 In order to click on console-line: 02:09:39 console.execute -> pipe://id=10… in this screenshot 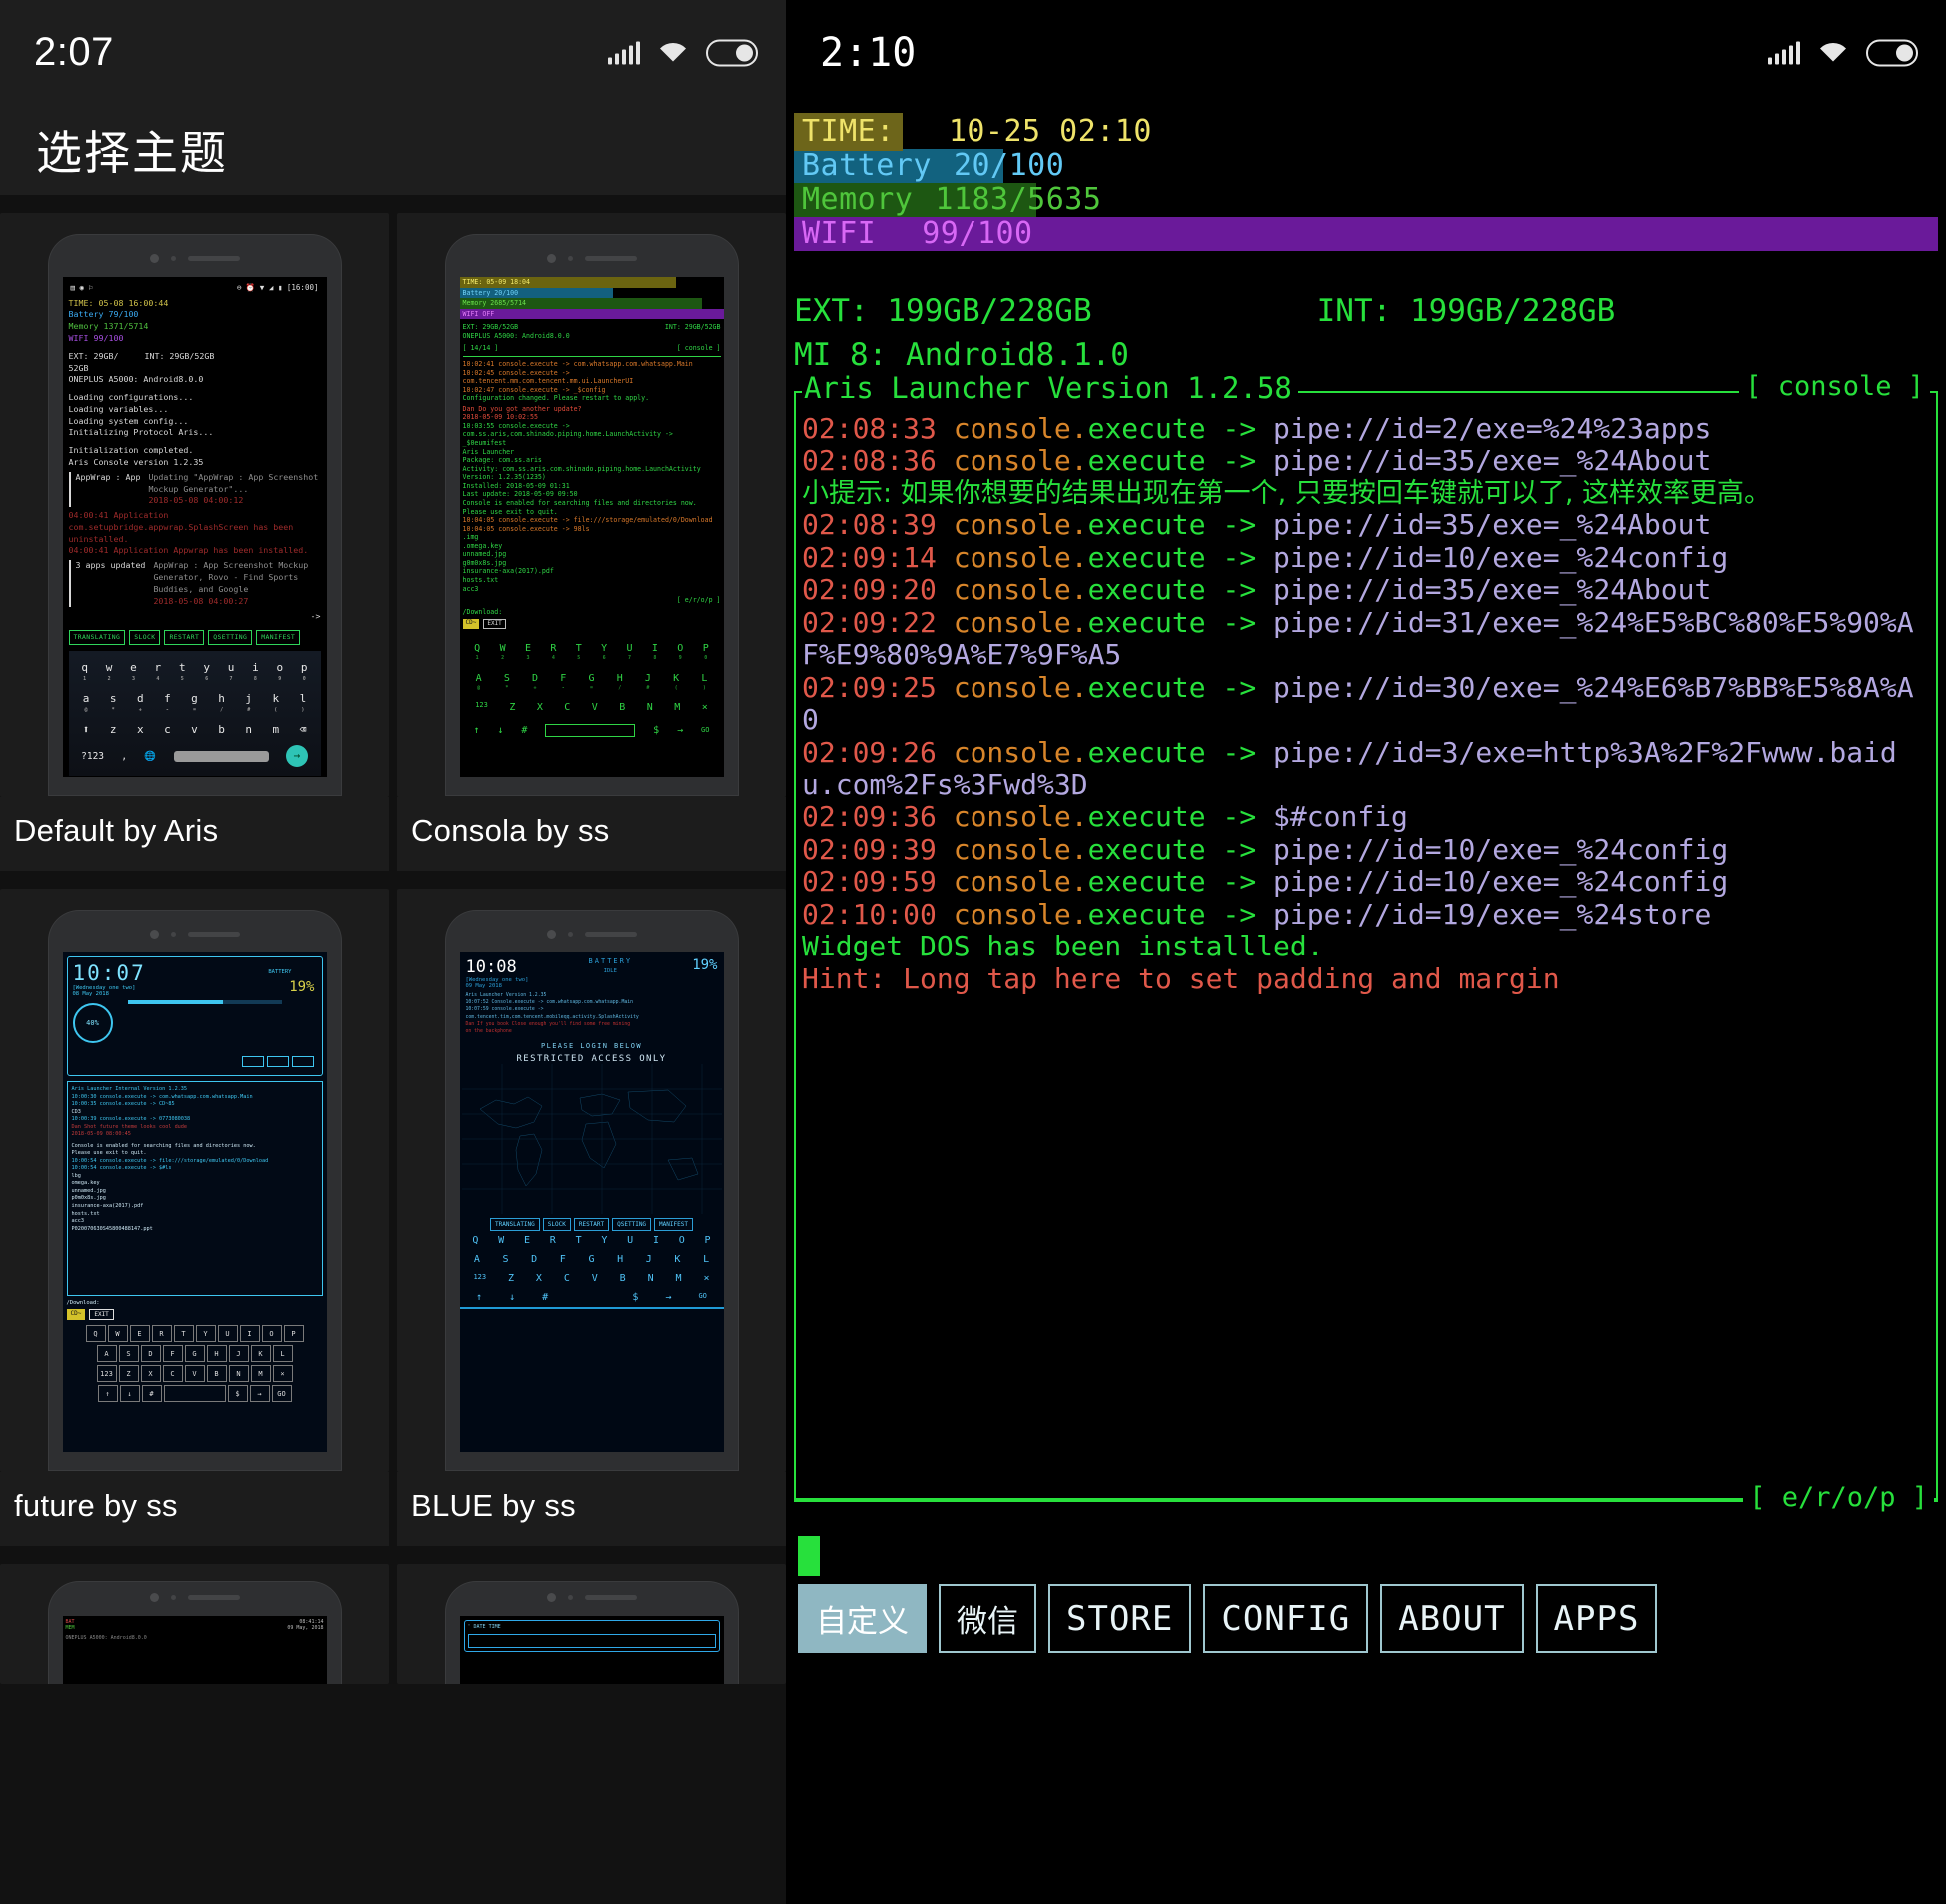, I will do `click(1366, 849)`.